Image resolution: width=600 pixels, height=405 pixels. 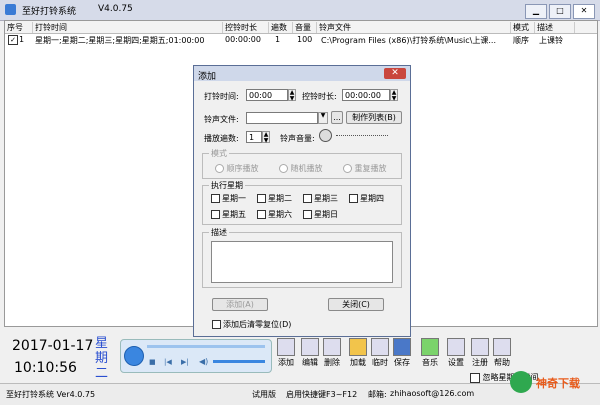 What do you see at coordinates (227, 185) in the screenshot?
I see `week-group-title: 执行星期` at bounding box center [227, 185].